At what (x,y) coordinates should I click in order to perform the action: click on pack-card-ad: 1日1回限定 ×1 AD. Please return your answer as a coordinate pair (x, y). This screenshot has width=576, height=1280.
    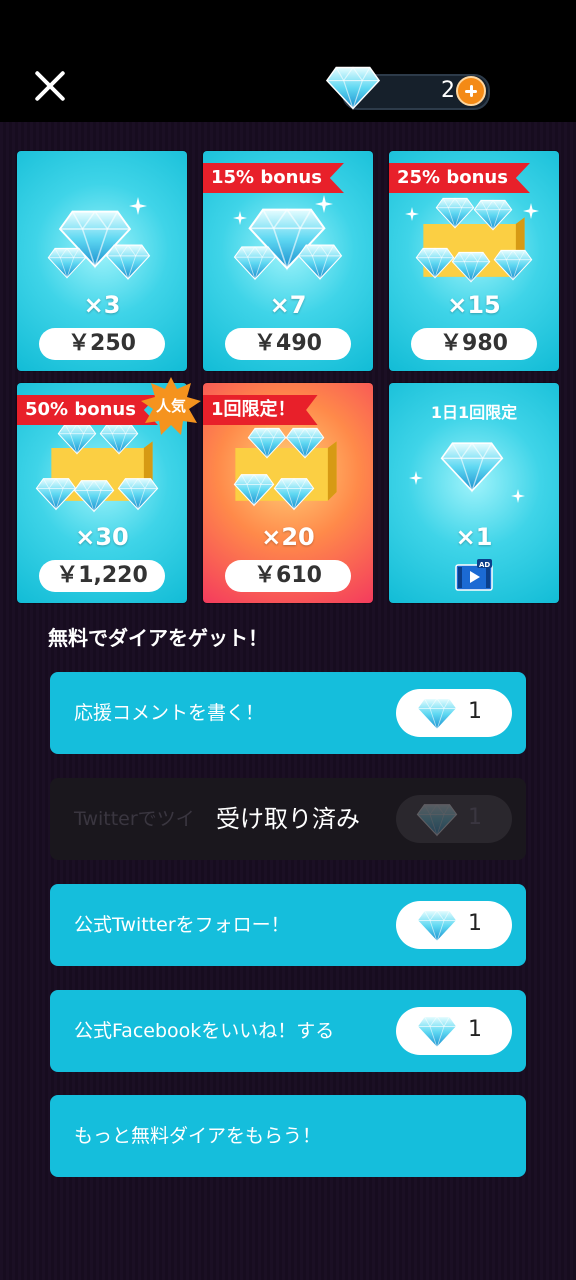
    Looking at the image, I should click on (474, 493).